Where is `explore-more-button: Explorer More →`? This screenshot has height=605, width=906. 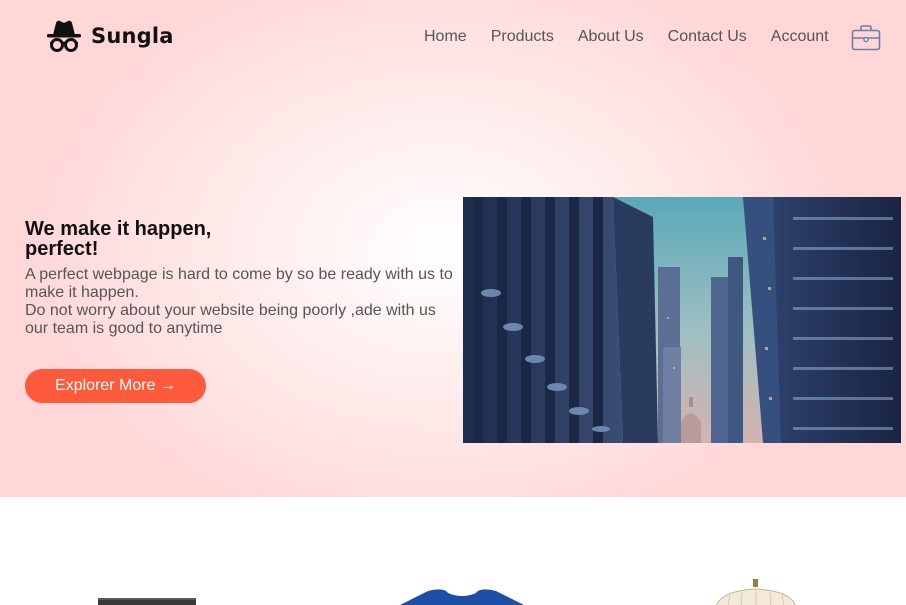 explore-more-button: Explorer More → is located at coordinates (115, 386).